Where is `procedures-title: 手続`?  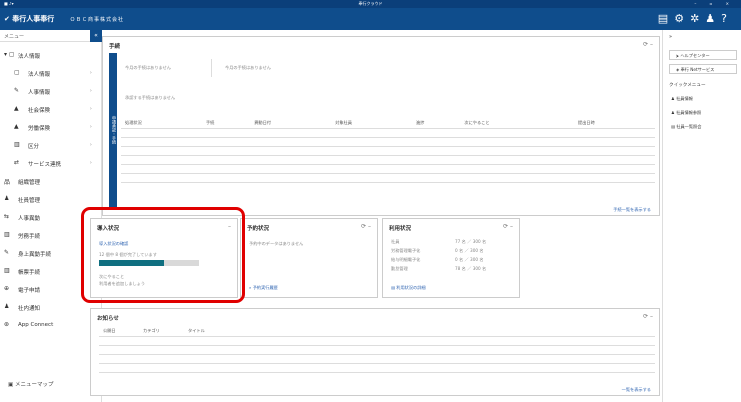
procedures-title: 手続 is located at coordinates (115, 47).